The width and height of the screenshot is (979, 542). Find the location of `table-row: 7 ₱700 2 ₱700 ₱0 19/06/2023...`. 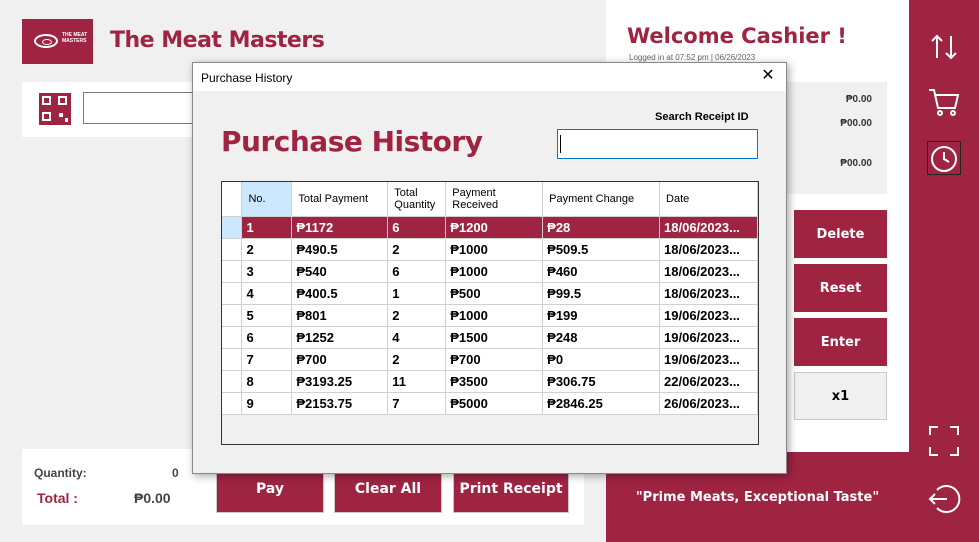

table-row: 7 ₱700 2 ₱700 ₱0 19/06/2023... is located at coordinates (490, 359).